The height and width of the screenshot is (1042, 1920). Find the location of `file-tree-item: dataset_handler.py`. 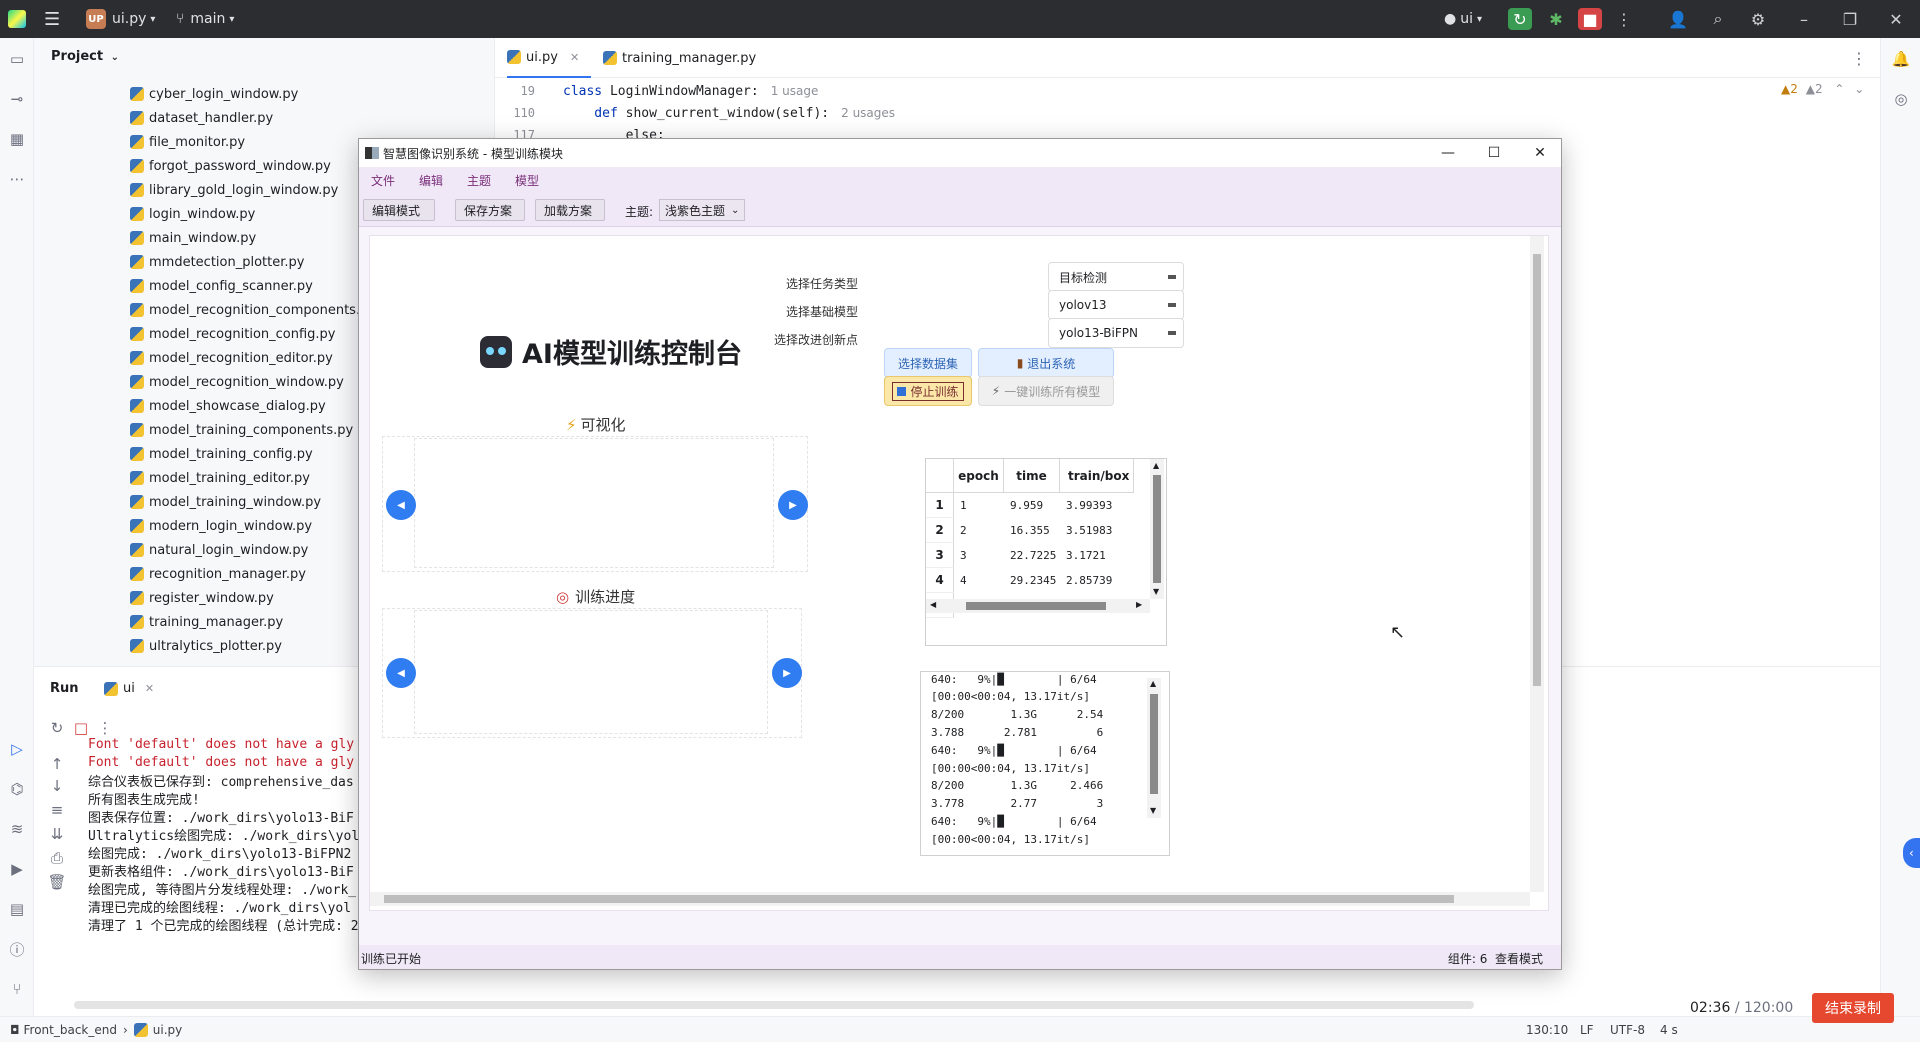

file-tree-item: dataset_handler.py is located at coordinates (201, 118).